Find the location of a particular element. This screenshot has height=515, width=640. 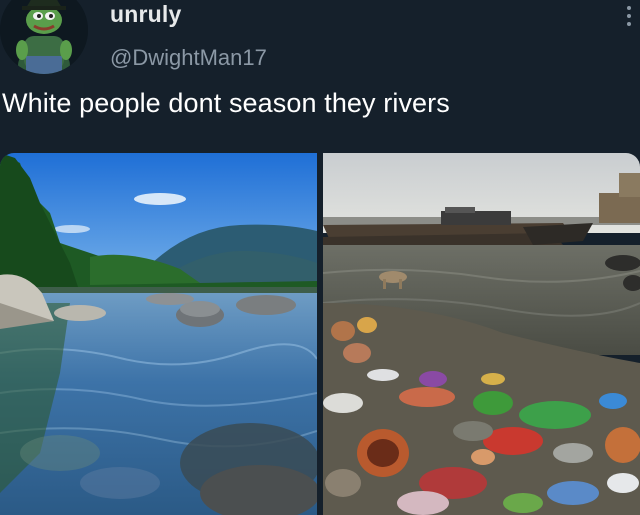

display-name: unruly is located at coordinates (145, 14).